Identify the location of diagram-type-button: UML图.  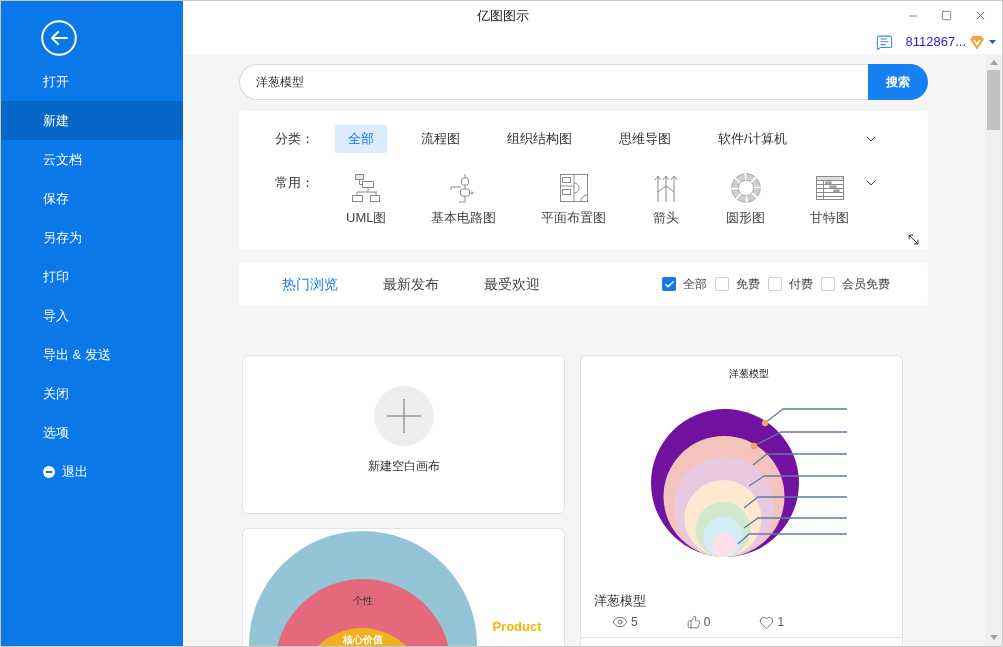
(366, 200).